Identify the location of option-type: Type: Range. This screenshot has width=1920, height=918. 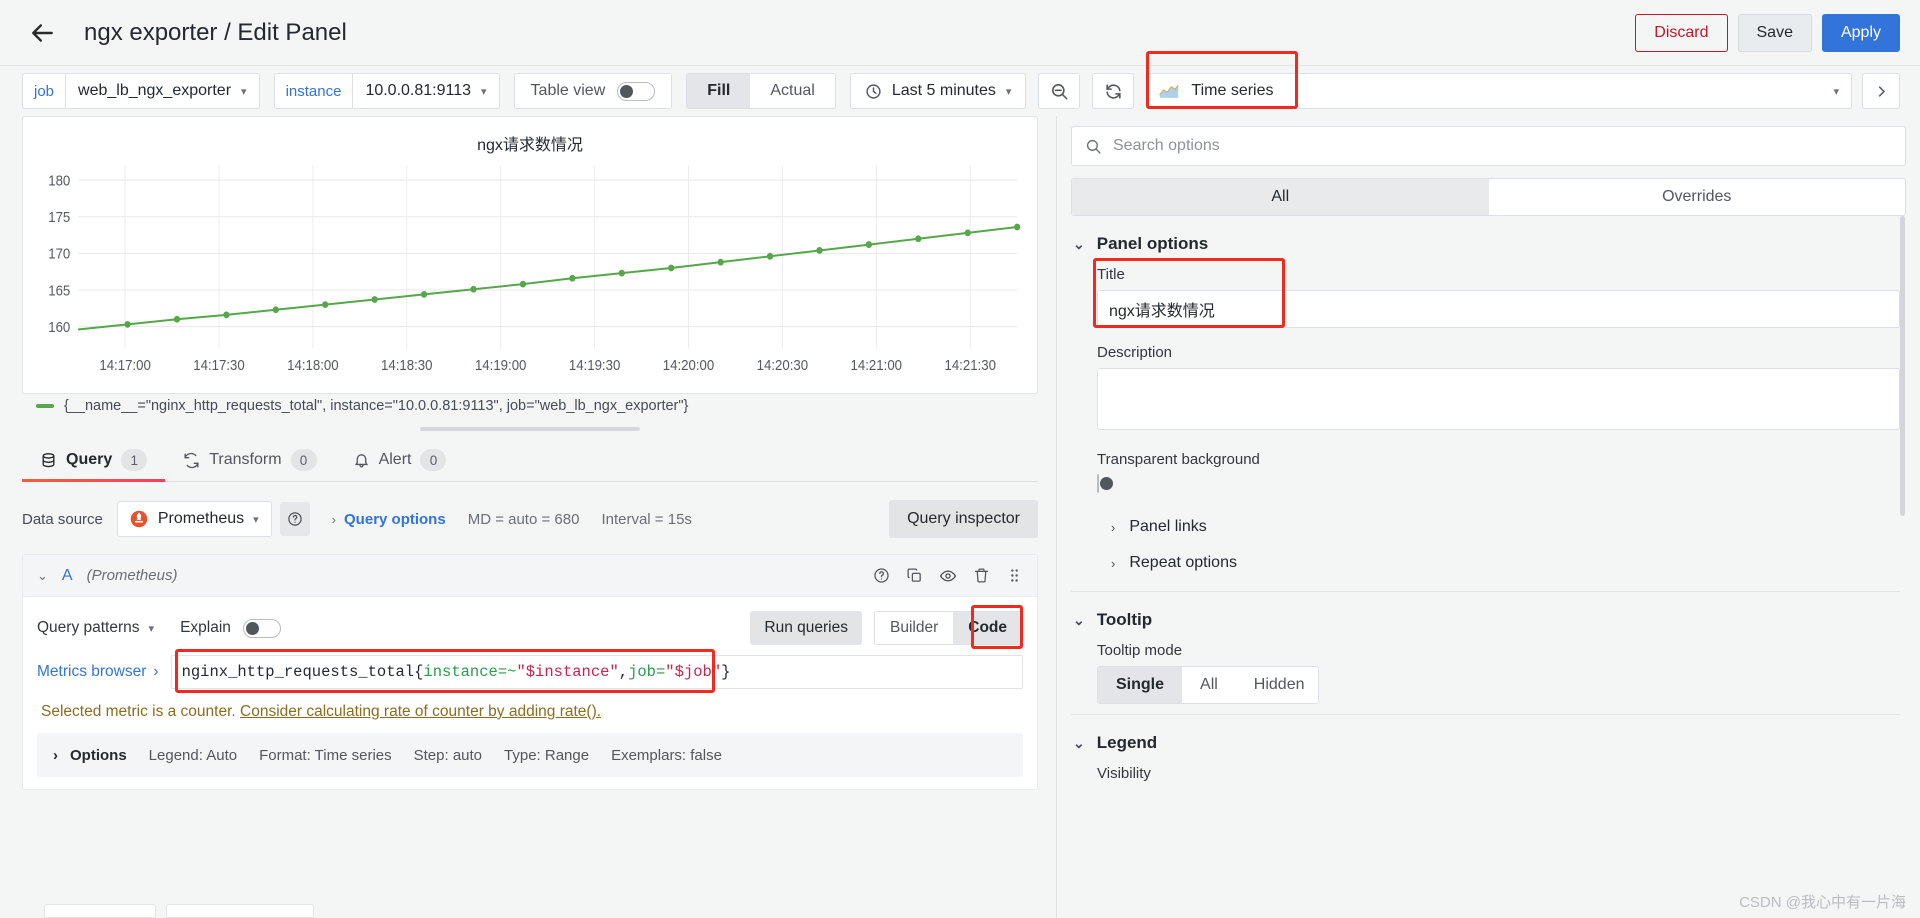
(547, 755).